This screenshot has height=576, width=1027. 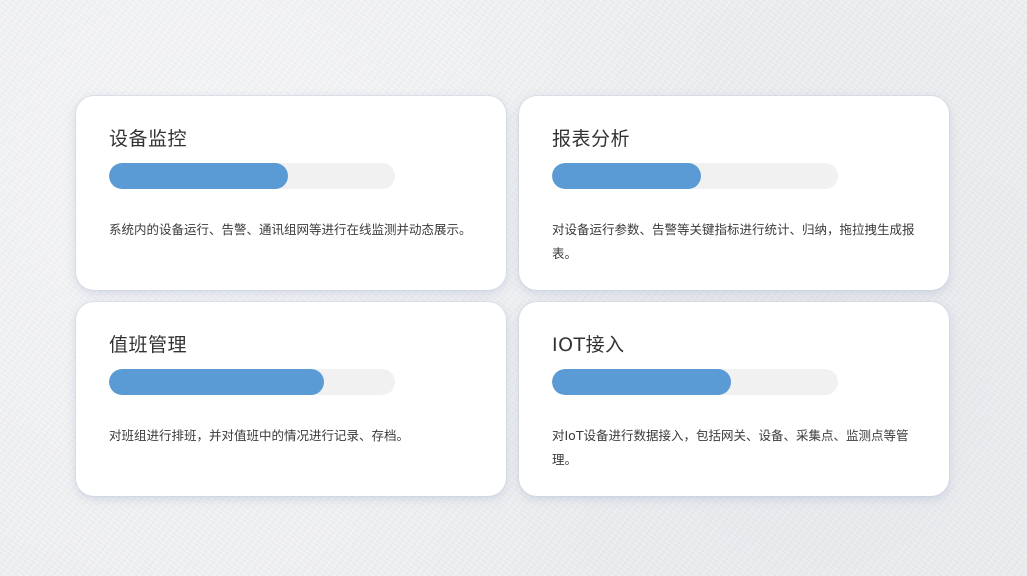 I want to click on card-description: 对IoT设备进行数据接入，包括网关、设备、采集点、监测点等管理。, so click(x=730, y=447).